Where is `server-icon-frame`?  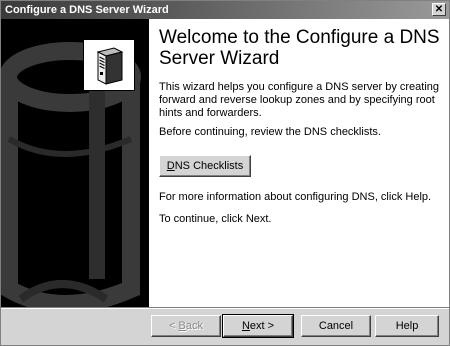 server-icon-frame is located at coordinates (109, 65).